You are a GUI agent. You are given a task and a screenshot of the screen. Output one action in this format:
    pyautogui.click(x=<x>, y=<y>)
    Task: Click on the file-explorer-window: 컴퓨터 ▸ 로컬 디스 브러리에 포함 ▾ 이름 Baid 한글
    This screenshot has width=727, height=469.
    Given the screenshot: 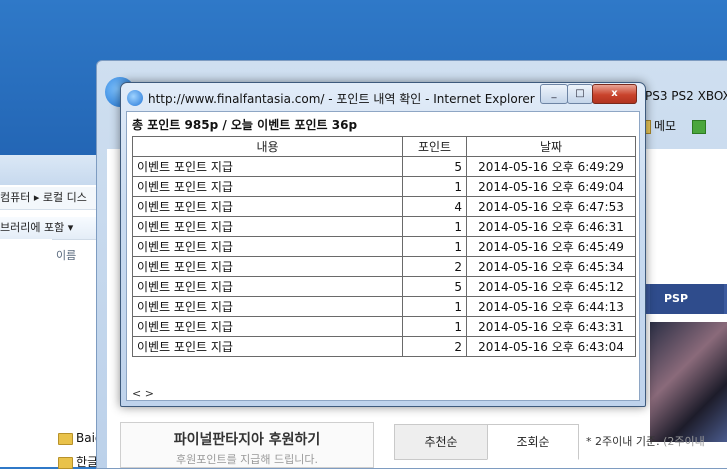 What is the action you would take?
    pyautogui.click(x=50, y=312)
    